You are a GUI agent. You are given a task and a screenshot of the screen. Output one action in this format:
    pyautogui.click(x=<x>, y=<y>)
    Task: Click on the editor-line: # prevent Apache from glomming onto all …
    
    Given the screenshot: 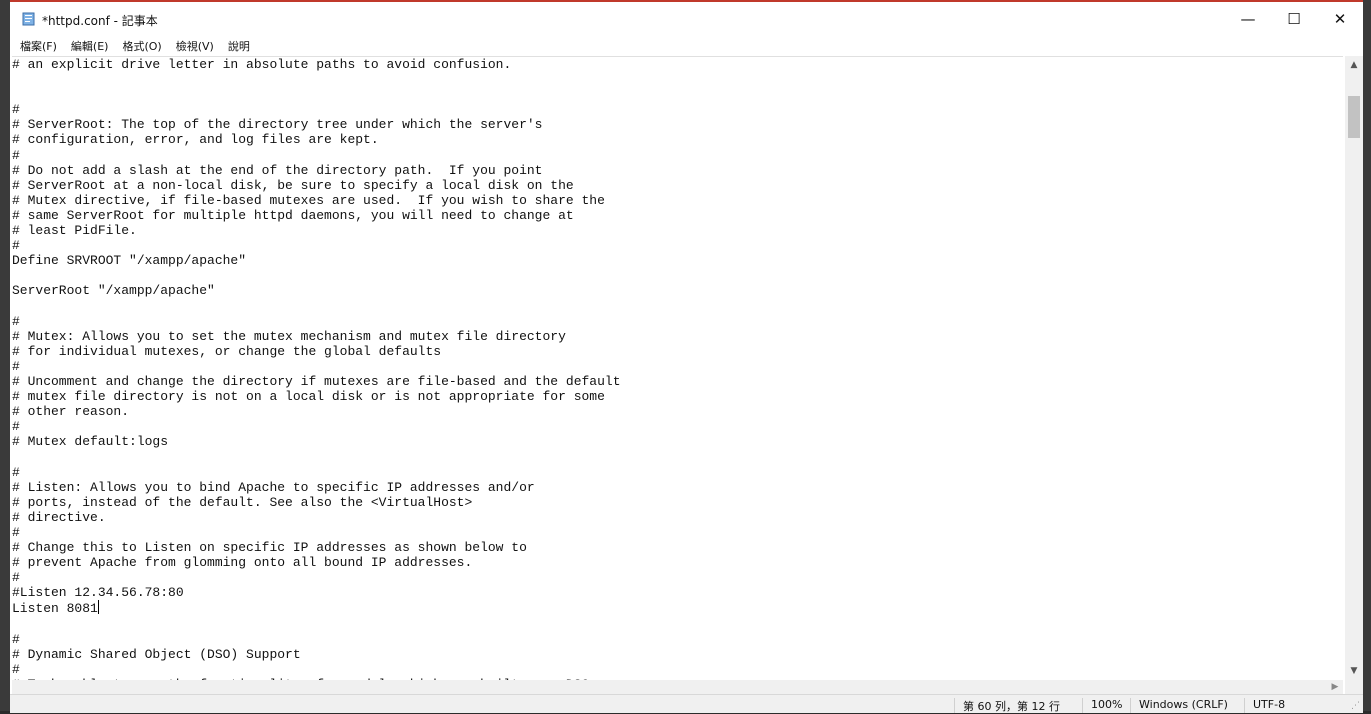 What is the action you would take?
    pyautogui.click(x=242, y=562)
    